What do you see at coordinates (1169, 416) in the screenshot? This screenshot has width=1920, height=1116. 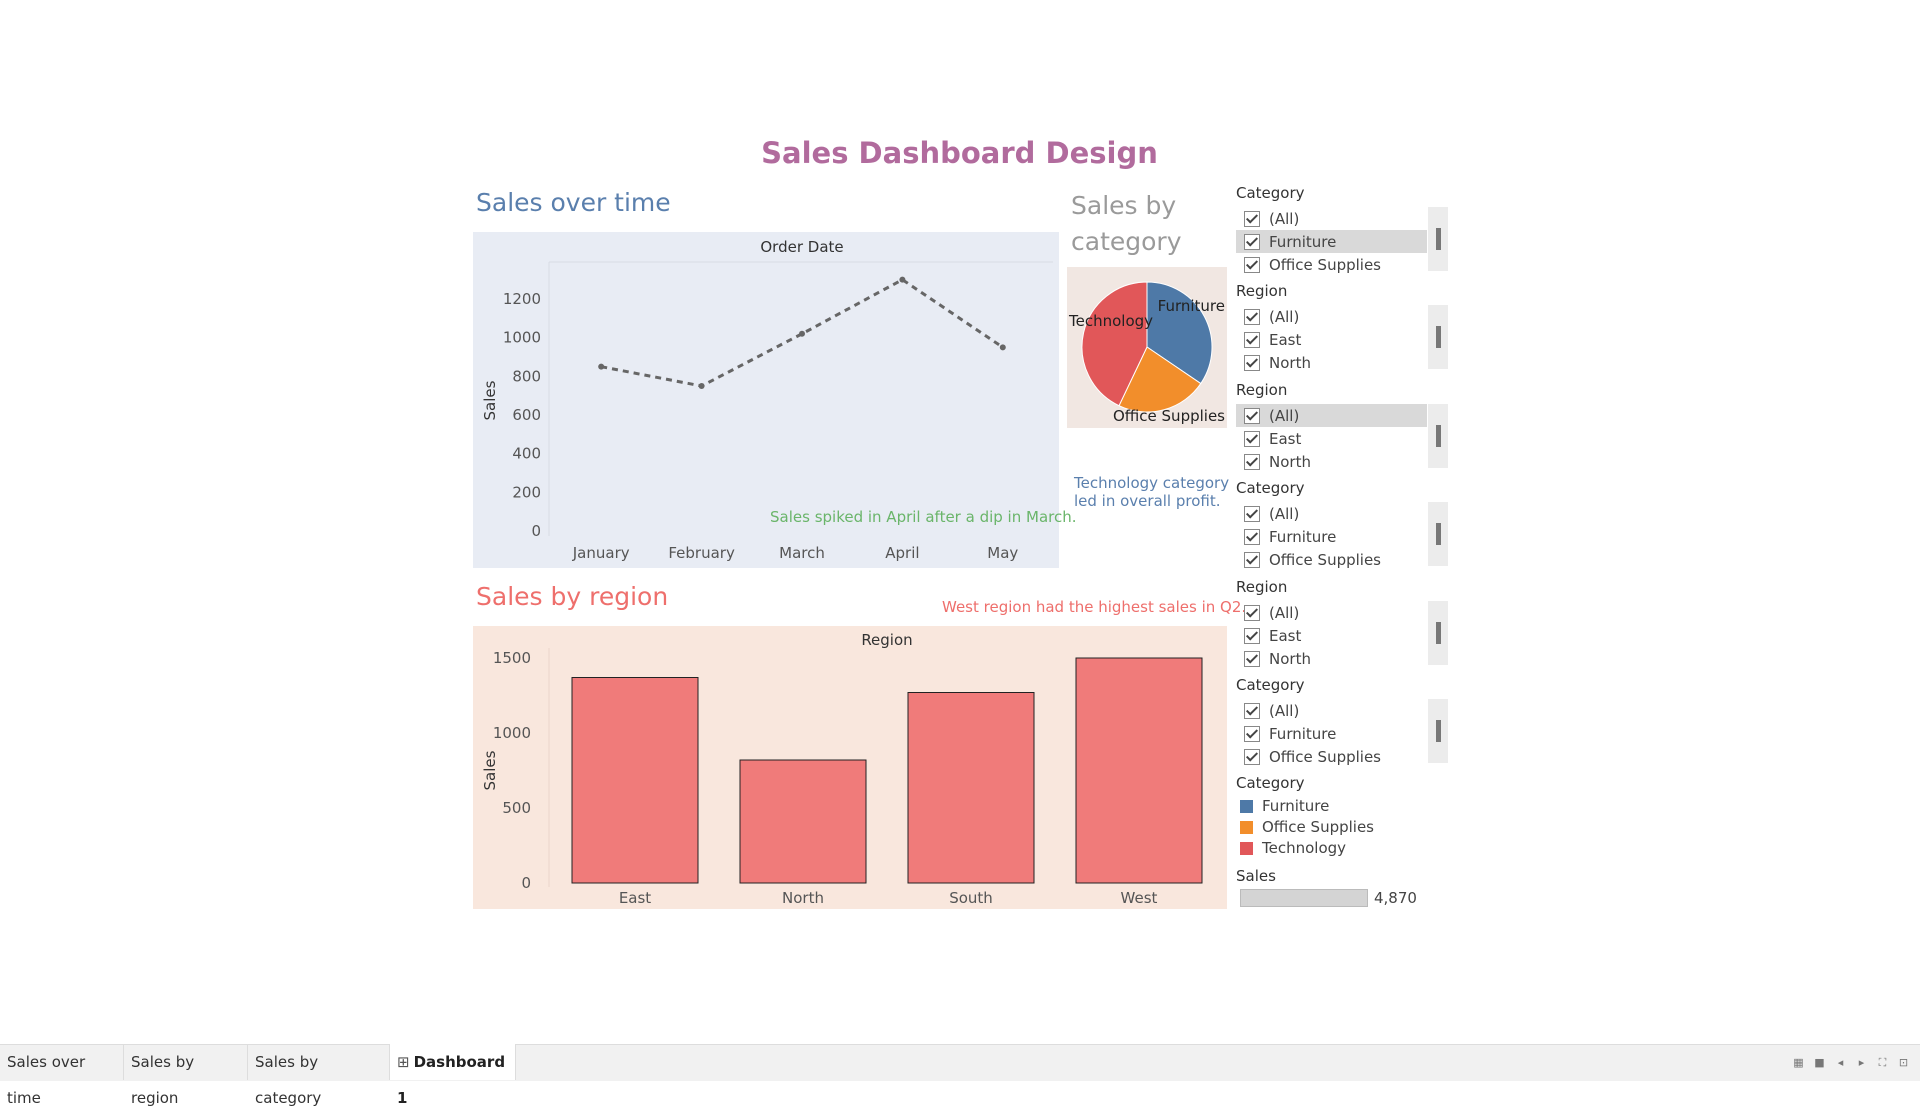 I see `pie-slice-label: Office Supplies` at bounding box center [1169, 416].